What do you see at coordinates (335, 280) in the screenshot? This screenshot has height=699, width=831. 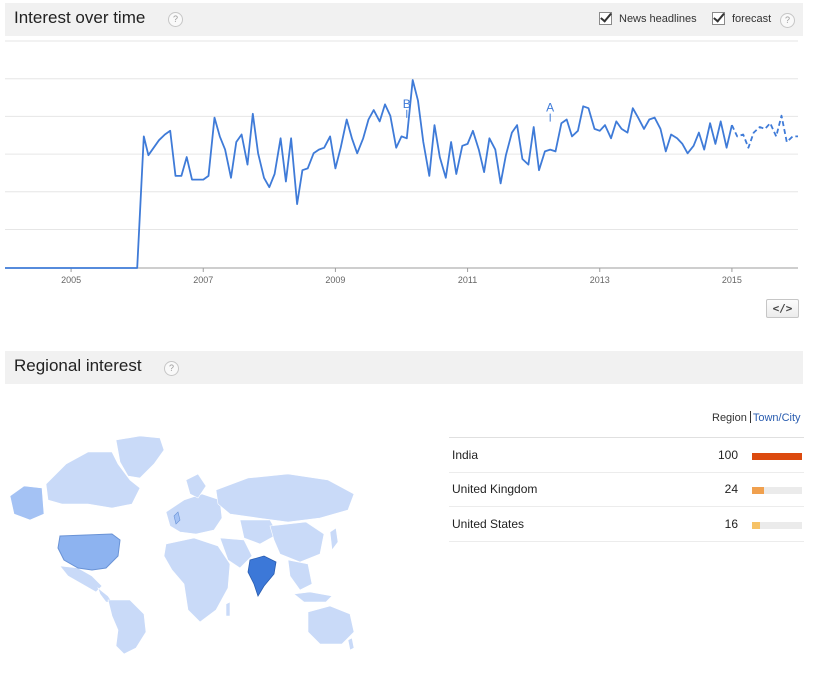 I see `chart-x-tick-label: 2009` at bounding box center [335, 280].